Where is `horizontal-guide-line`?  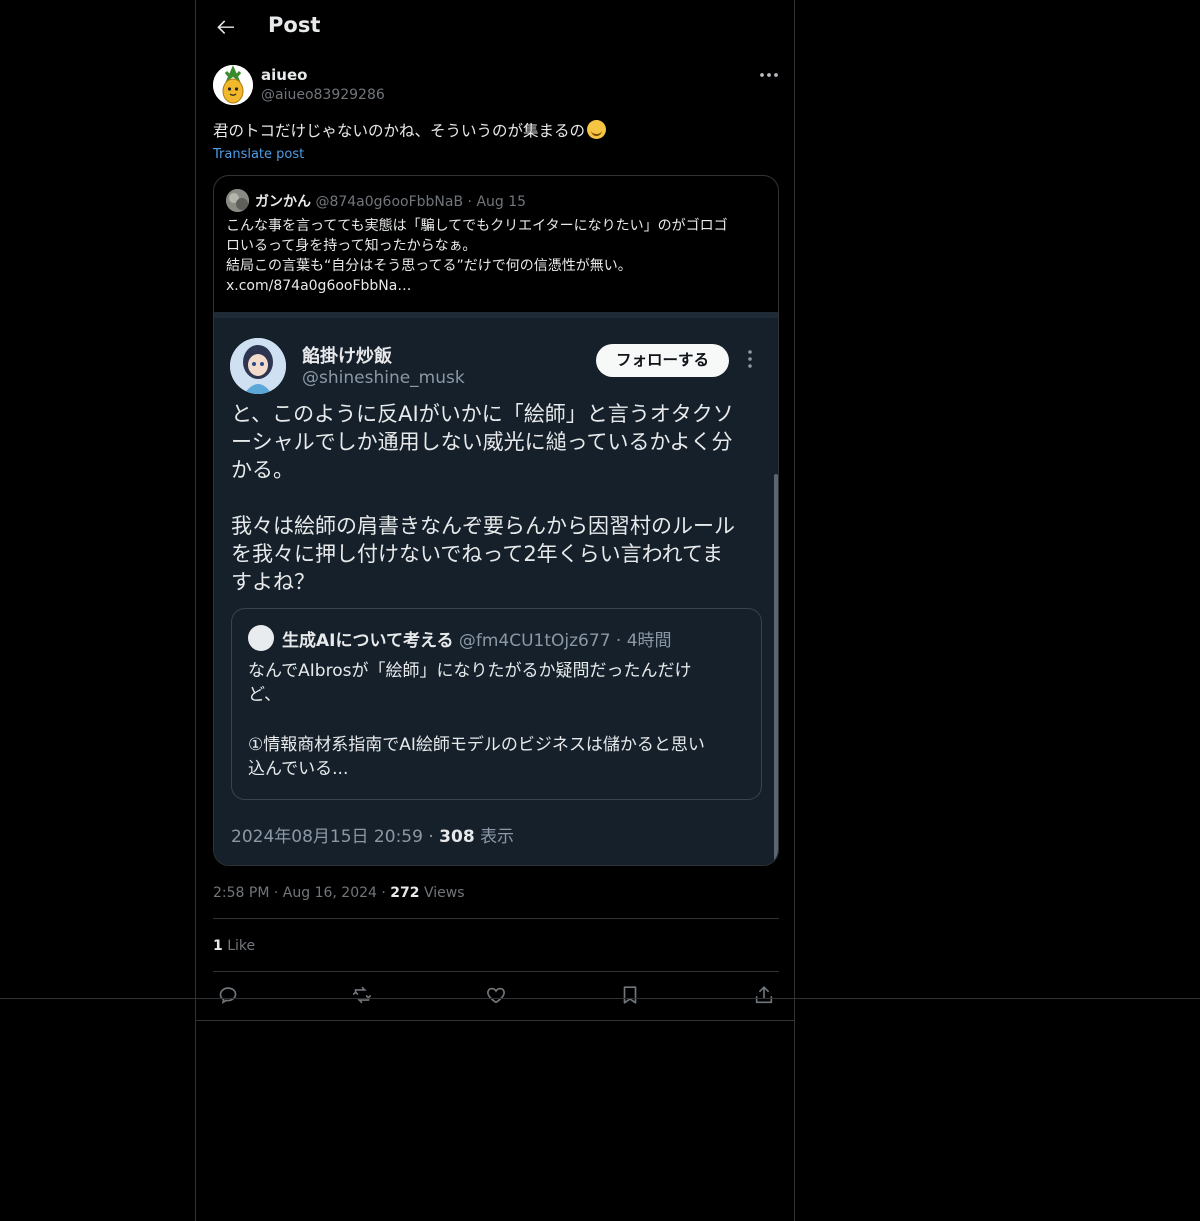
horizontal-guide-line is located at coordinates (600, 998).